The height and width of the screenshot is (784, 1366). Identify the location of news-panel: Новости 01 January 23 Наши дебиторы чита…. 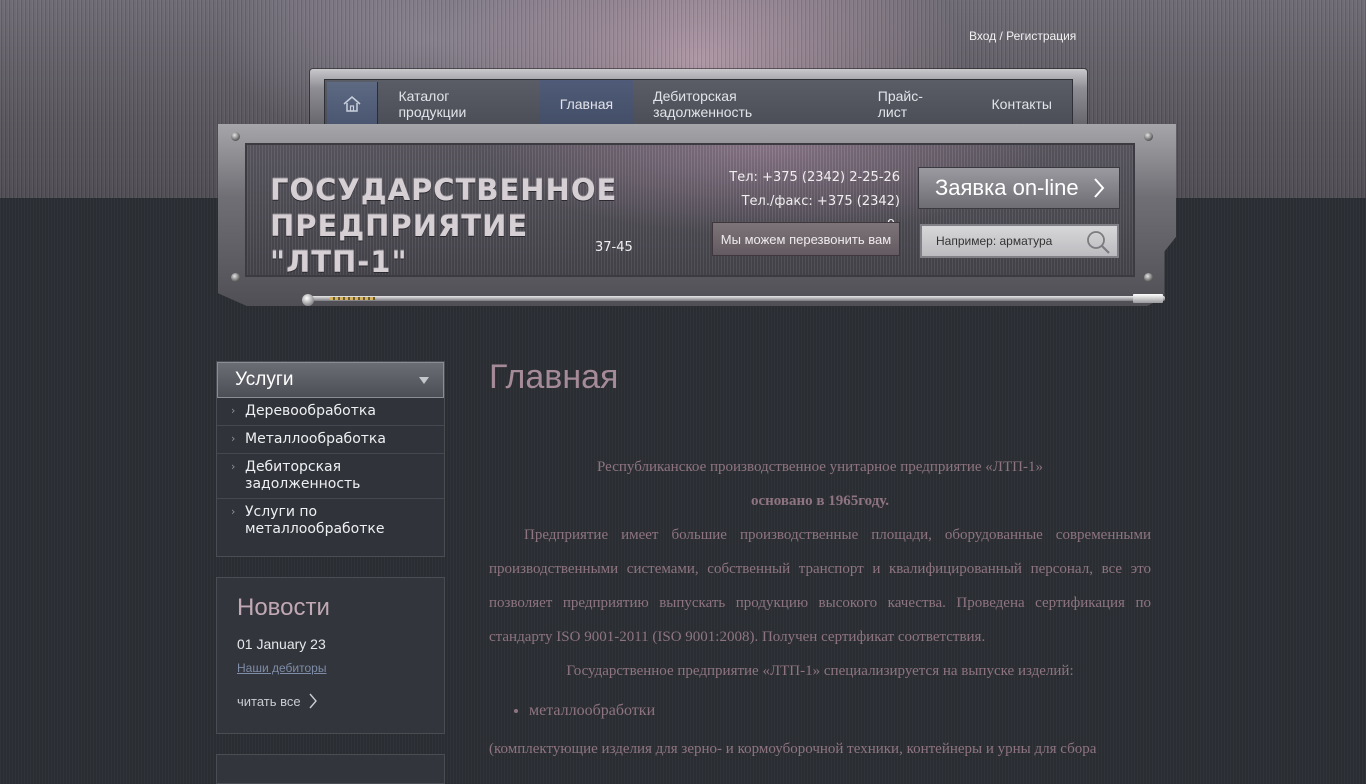
(330, 655).